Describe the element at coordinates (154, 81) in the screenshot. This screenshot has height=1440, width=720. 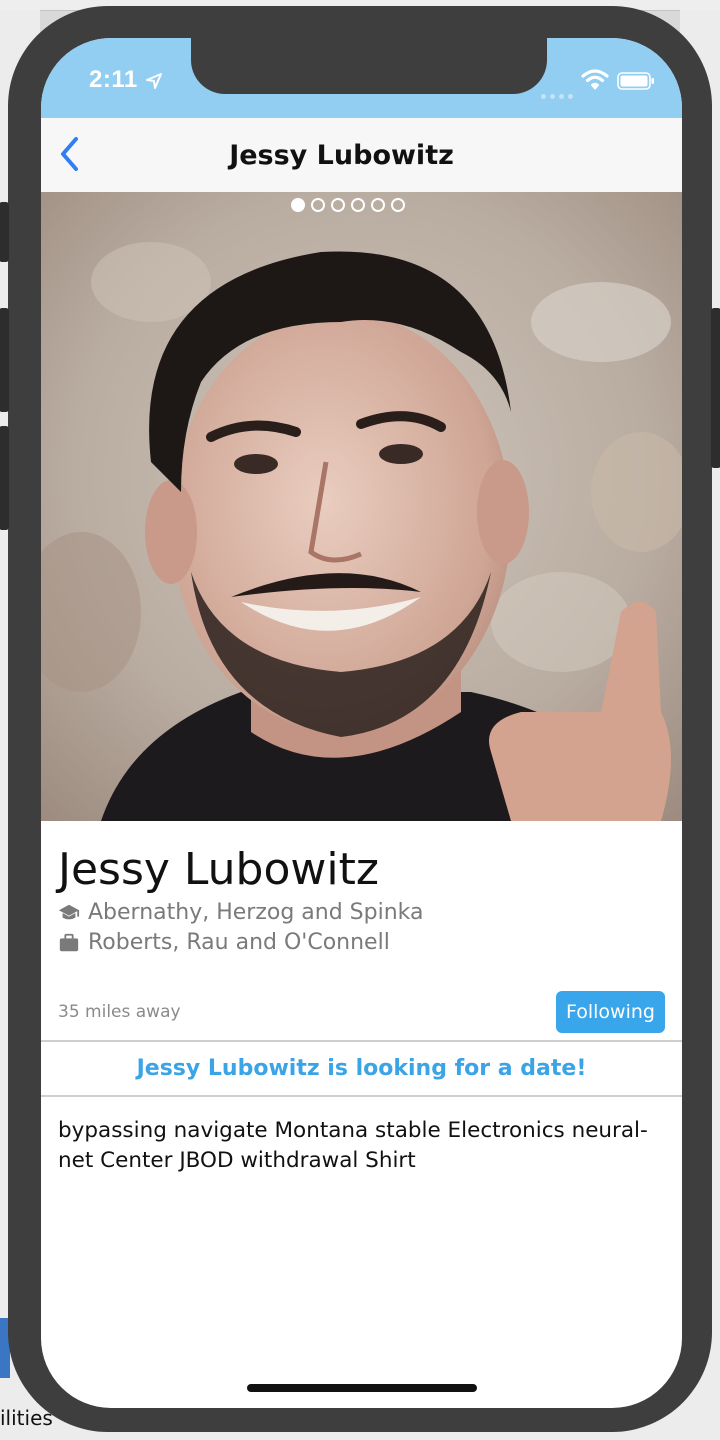
I see `location-arrow-icon` at that location.